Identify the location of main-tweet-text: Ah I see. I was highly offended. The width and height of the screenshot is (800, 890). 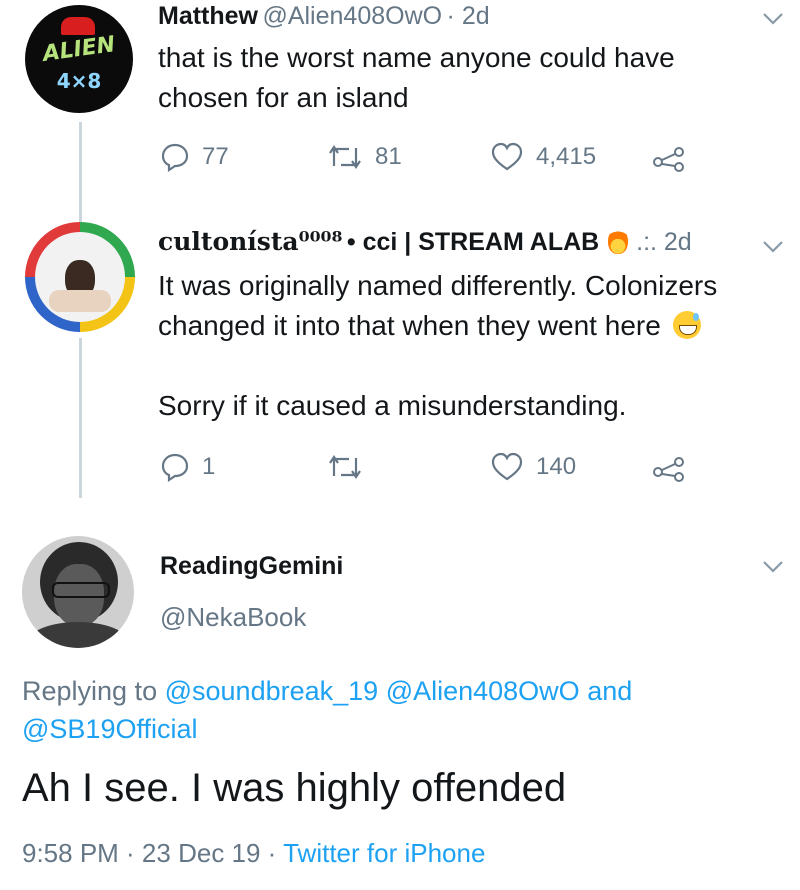
(294, 788).